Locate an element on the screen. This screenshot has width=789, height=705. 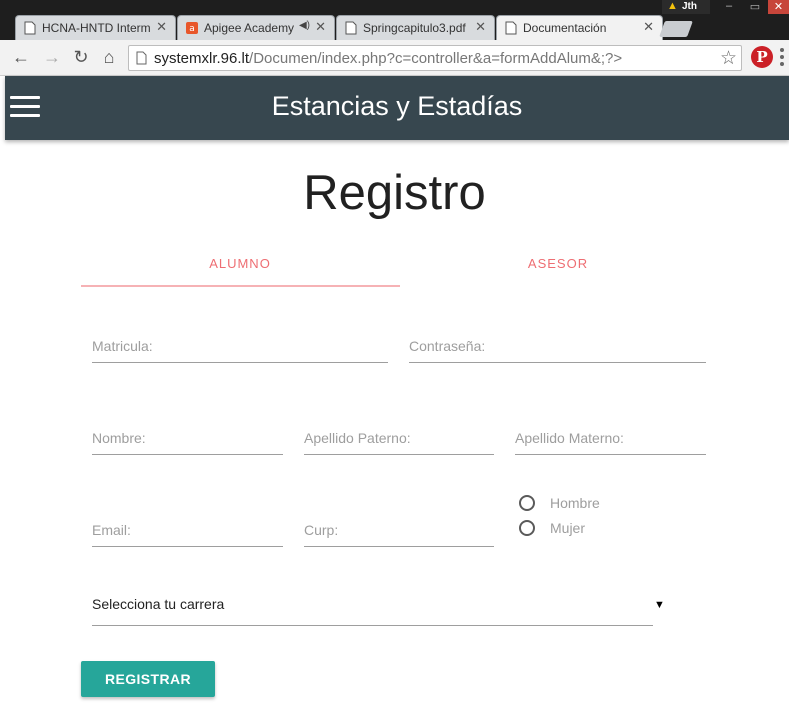
apellido-materno-field is located at coordinates (610, 439).